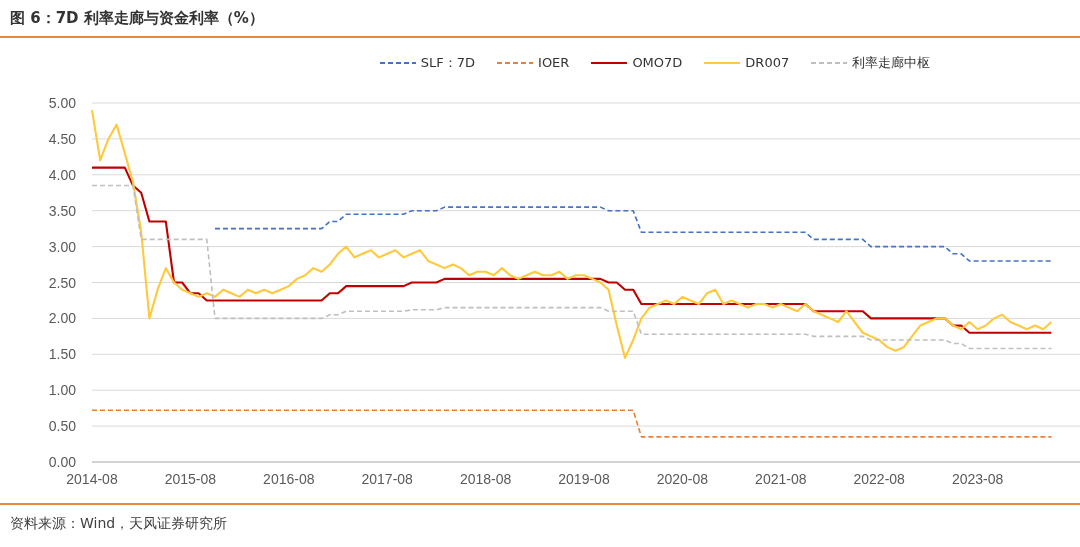 The width and height of the screenshot is (1080, 547). I want to click on y-axis-label: 3.00, so click(62, 246).